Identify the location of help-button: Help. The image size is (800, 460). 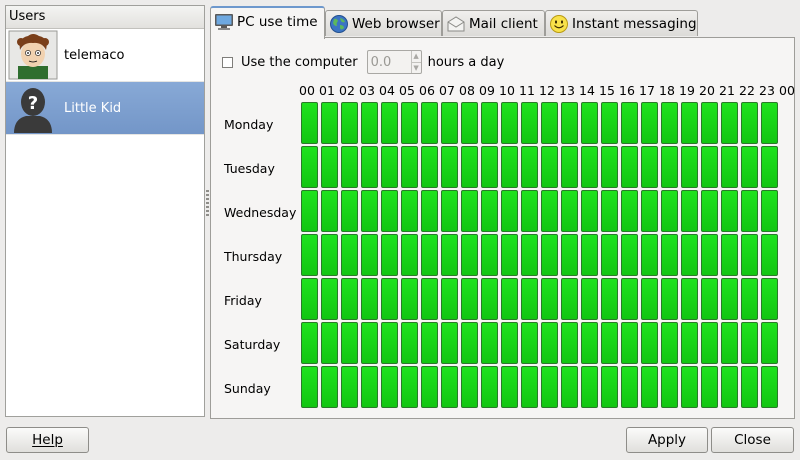
(47, 440).